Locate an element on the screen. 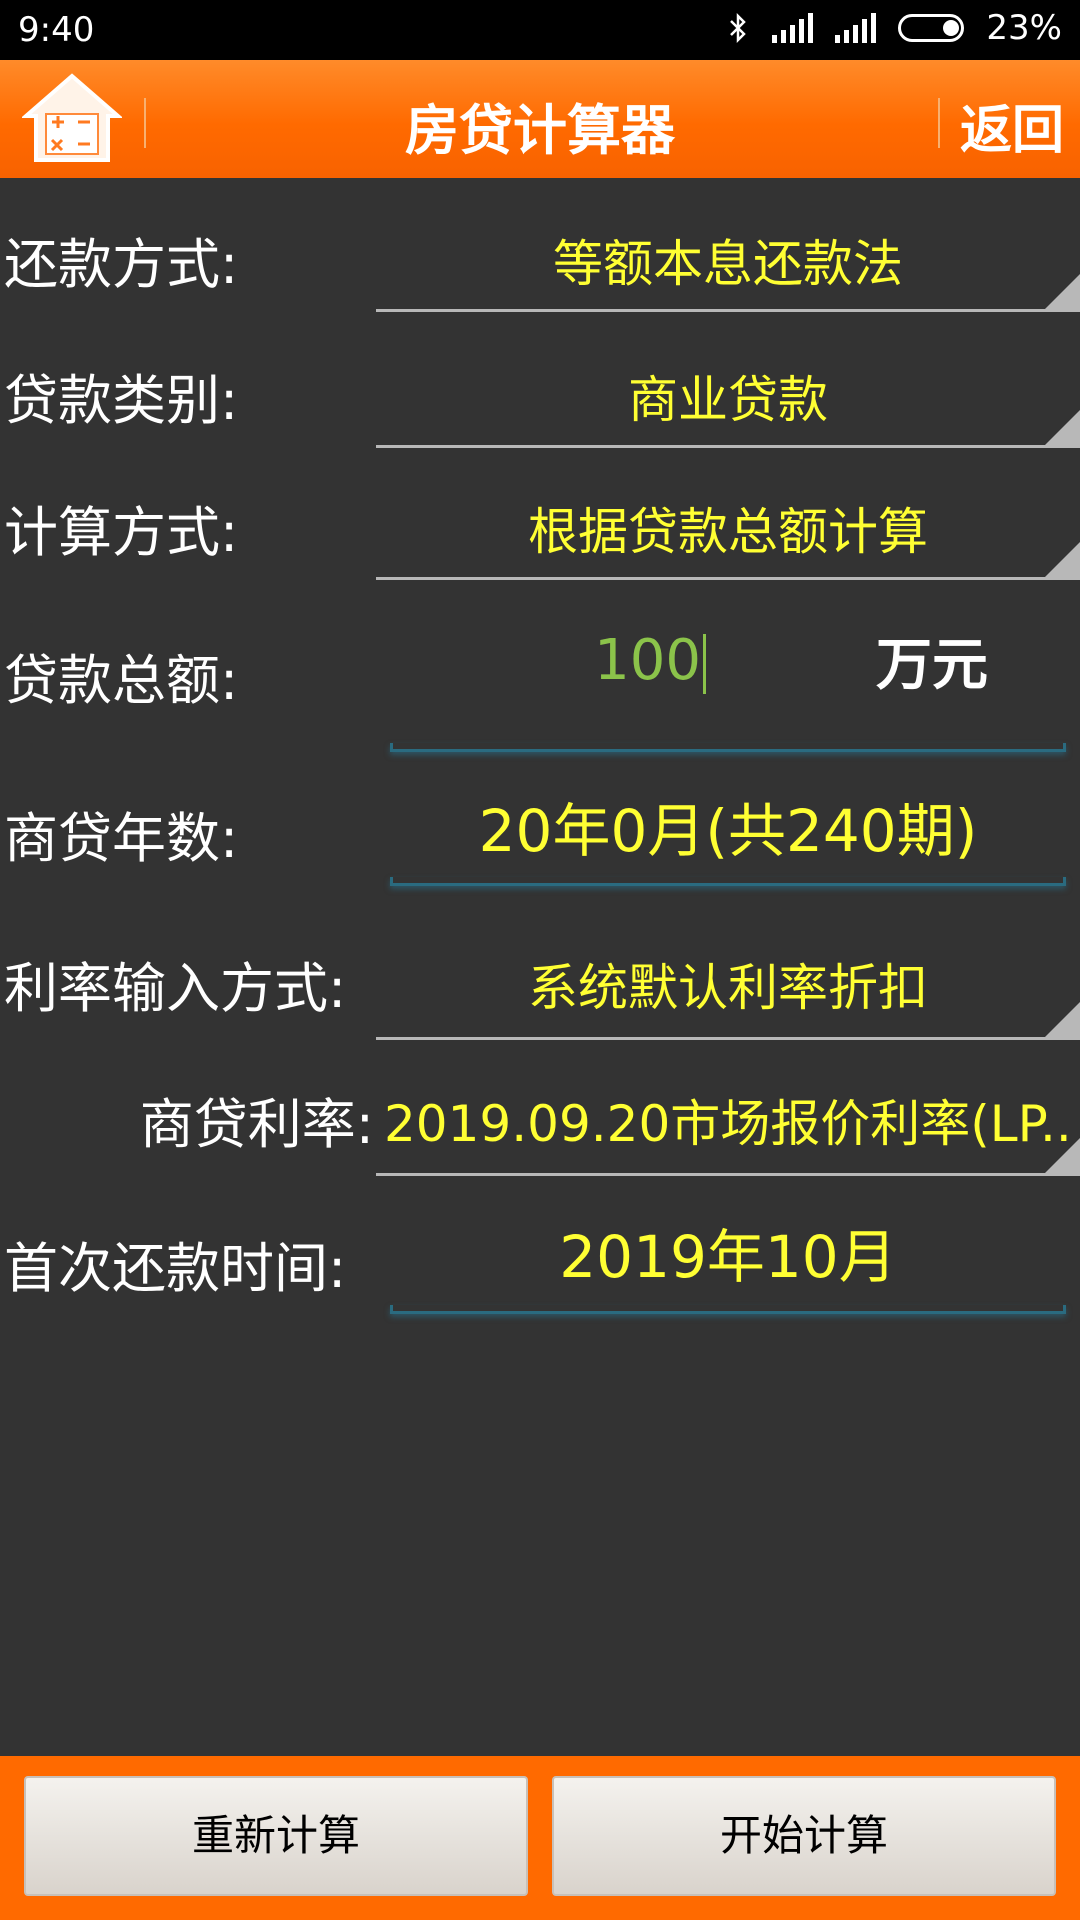  rate-input-method-spinner: 系统默认利率折扣 is located at coordinates (728, 980).